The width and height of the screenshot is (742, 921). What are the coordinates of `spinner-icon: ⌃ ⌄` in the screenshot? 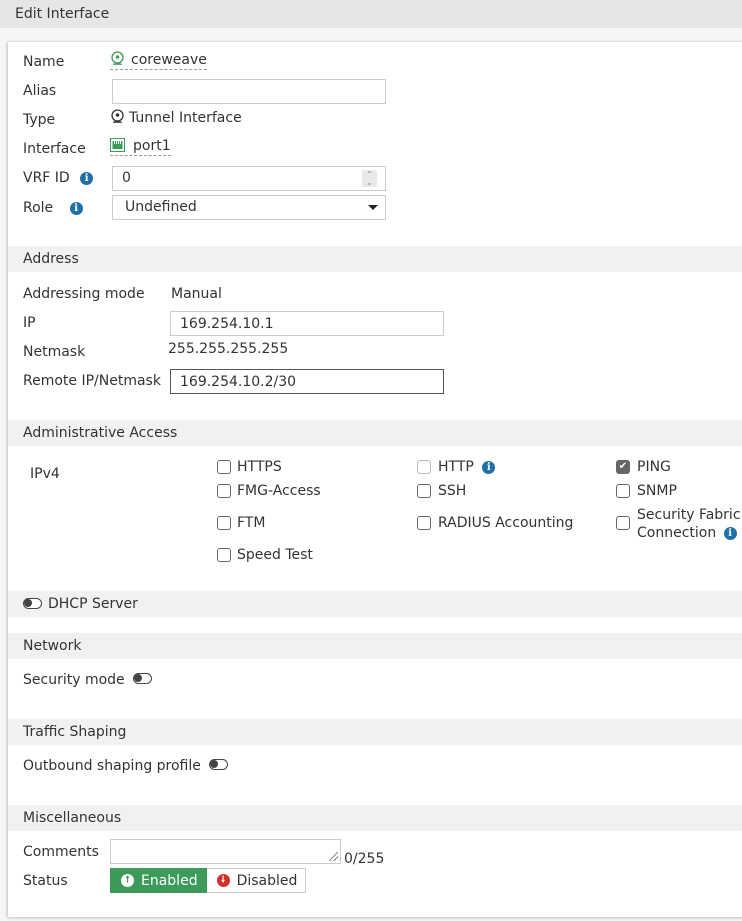 It's located at (369, 178).